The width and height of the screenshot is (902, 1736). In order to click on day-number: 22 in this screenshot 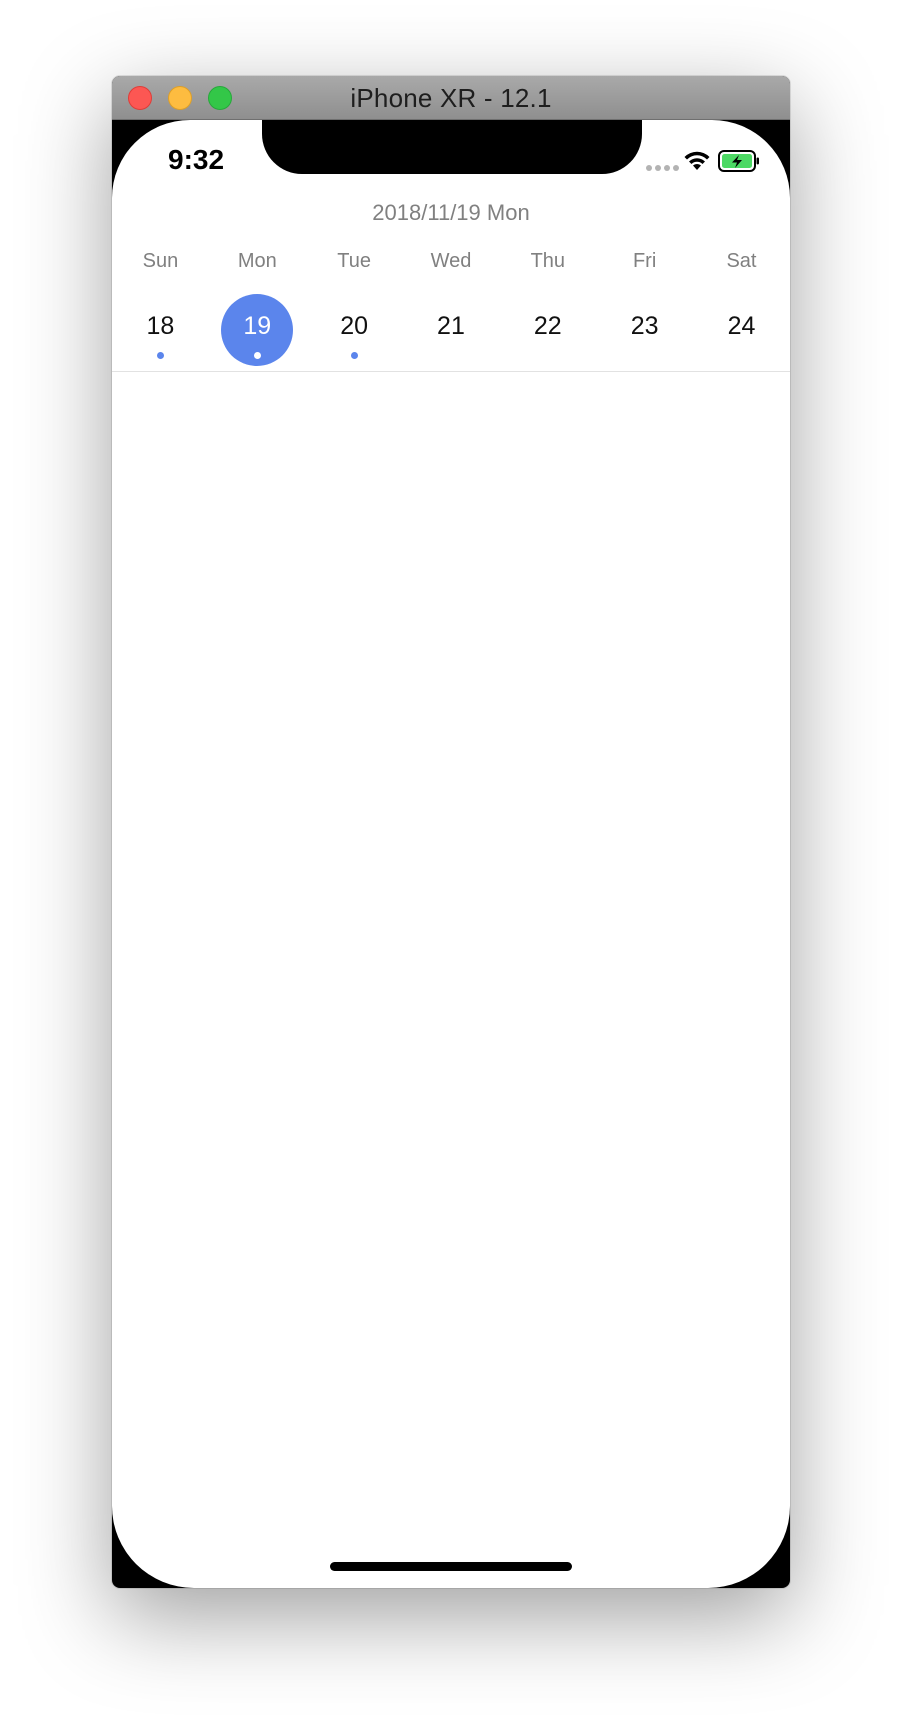, I will do `click(547, 326)`.